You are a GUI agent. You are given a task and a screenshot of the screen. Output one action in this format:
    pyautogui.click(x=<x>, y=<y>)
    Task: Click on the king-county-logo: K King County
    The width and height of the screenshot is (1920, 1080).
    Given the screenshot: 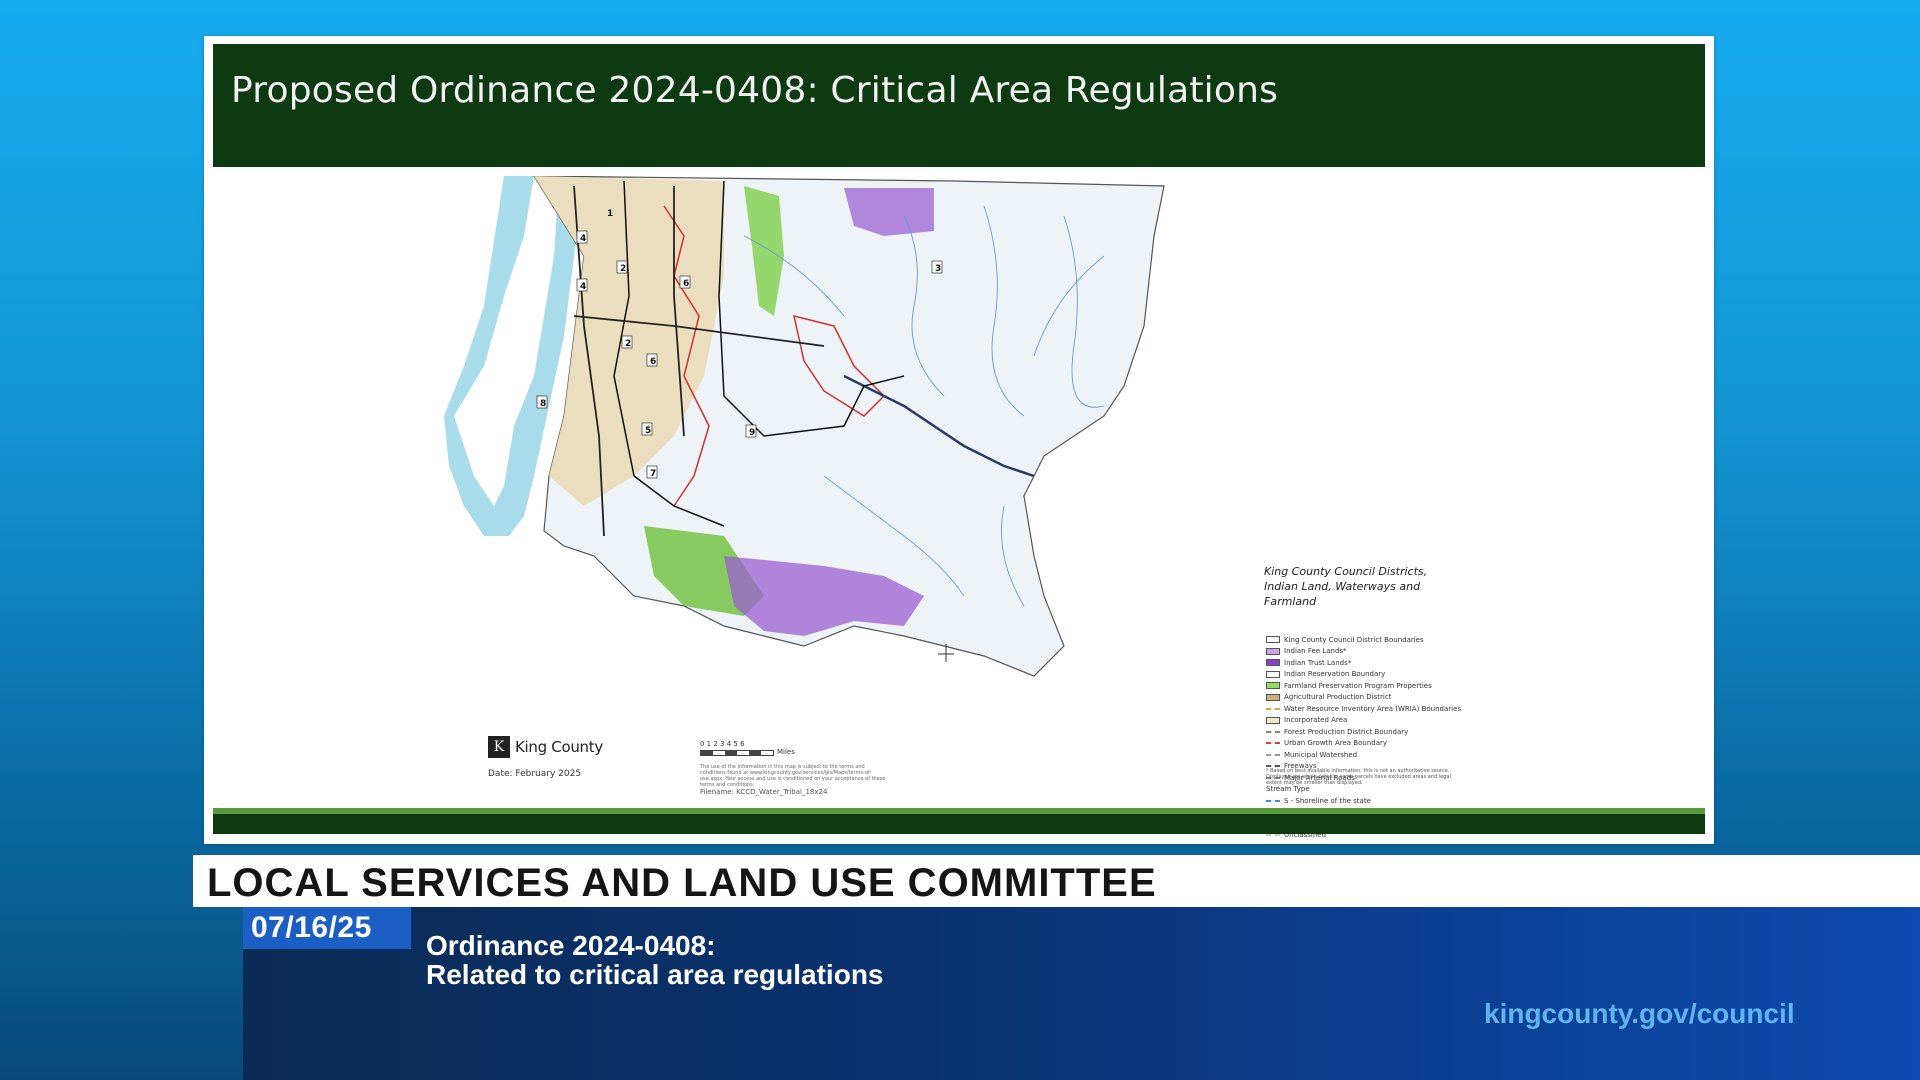 What is the action you would take?
    pyautogui.click(x=545, y=747)
    